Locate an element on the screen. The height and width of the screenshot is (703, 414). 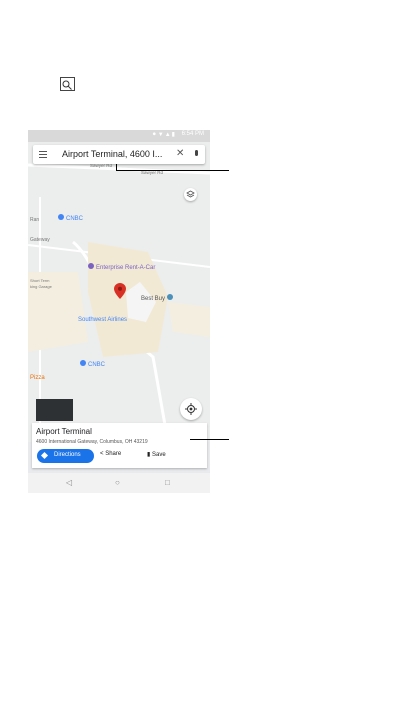
location-pin-icon is located at coordinates (120, 291).